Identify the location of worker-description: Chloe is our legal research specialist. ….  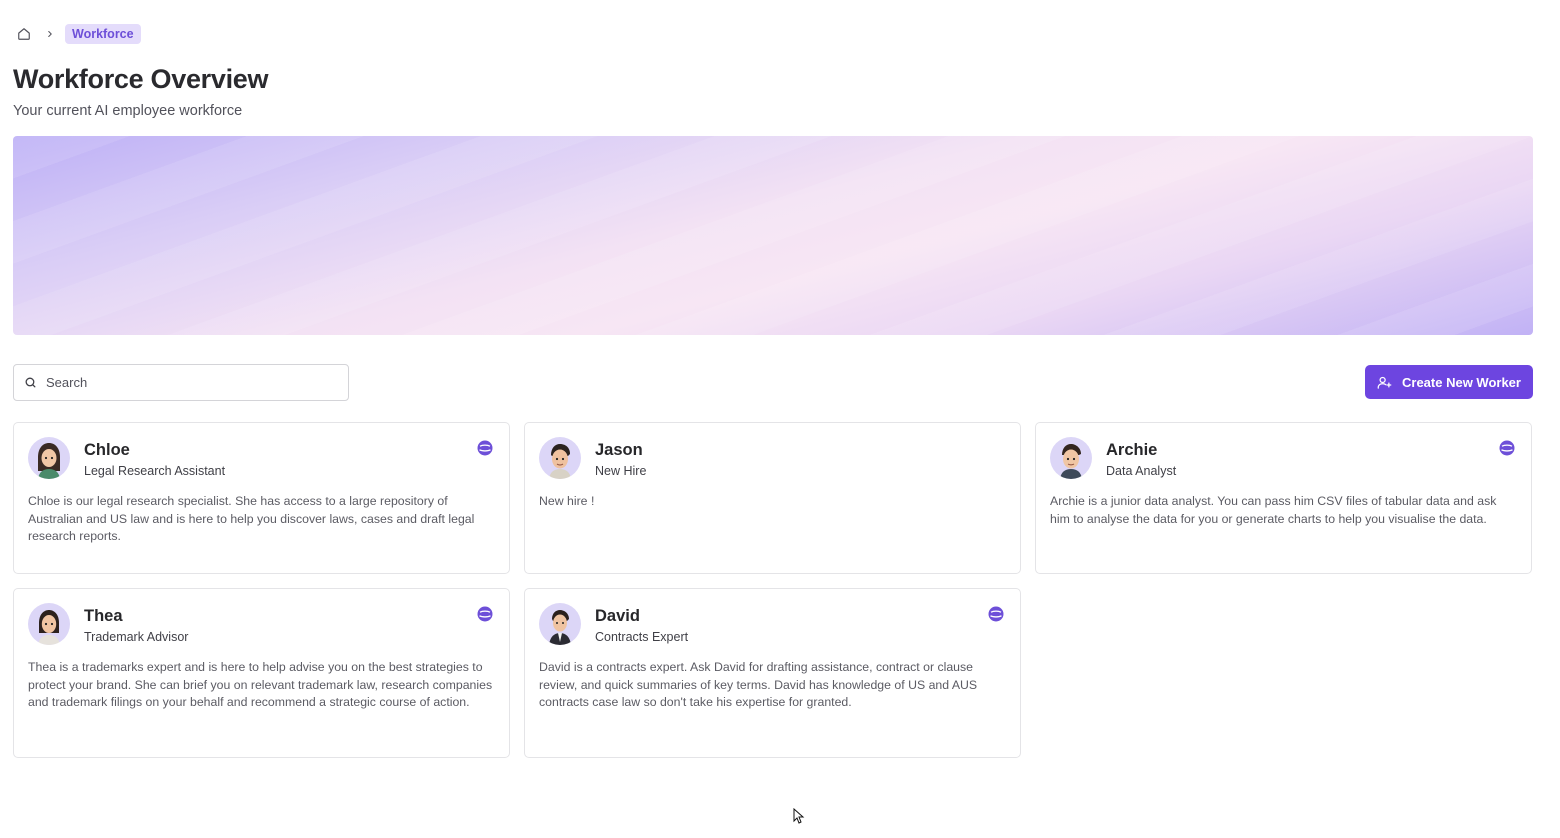
(251, 518).